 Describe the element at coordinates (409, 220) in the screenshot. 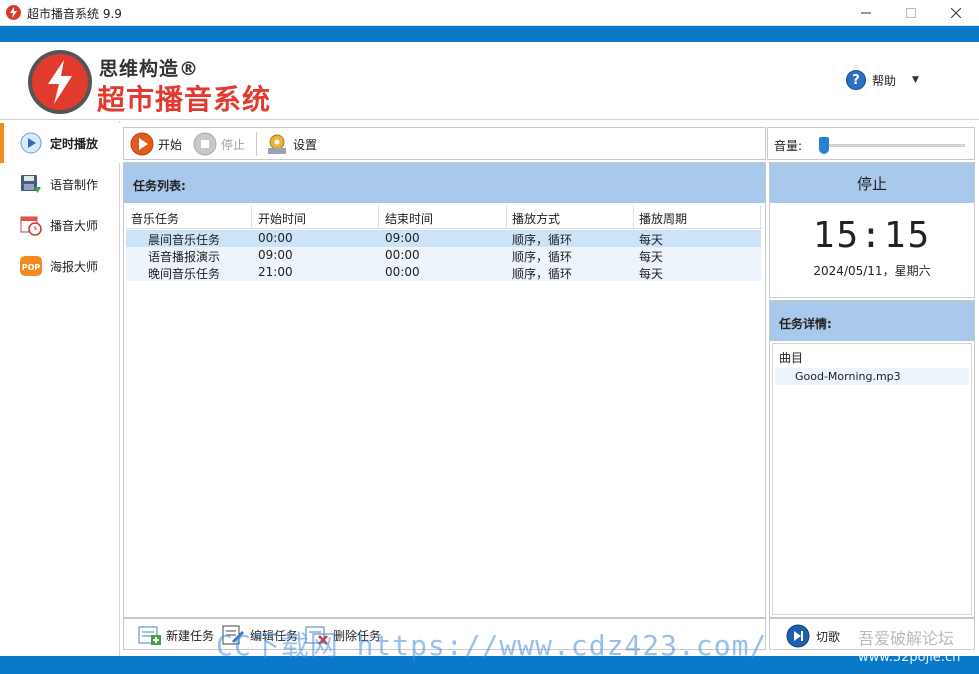

I see `column-header-end: 结束时间` at that location.